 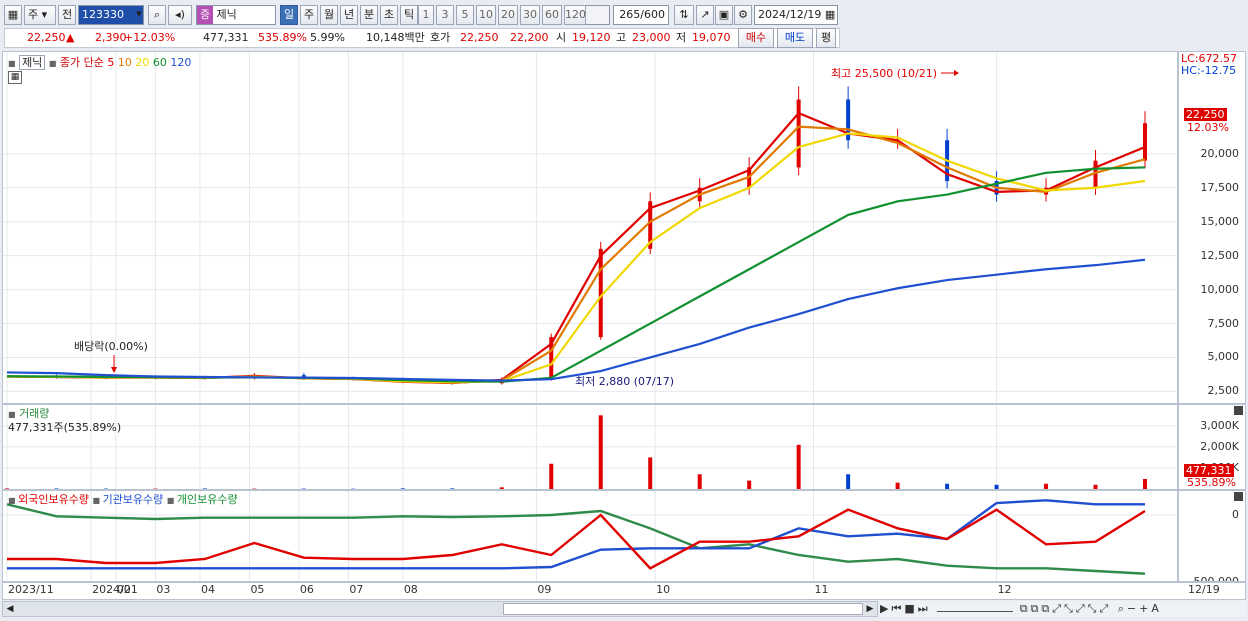 What do you see at coordinates (684, 15) in the screenshot?
I see `candle-type-icon: ⇅` at bounding box center [684, 15].